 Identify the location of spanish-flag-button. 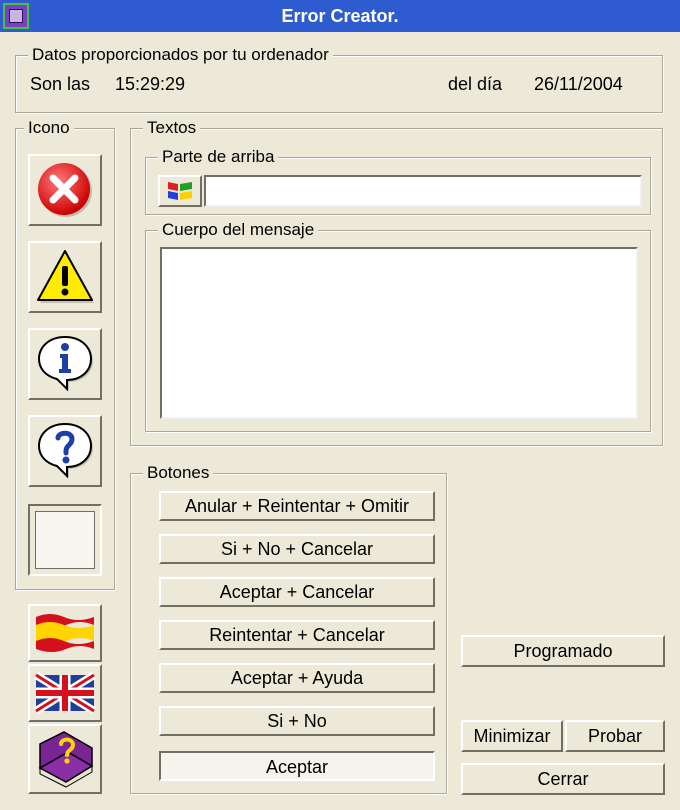
(65, 633).